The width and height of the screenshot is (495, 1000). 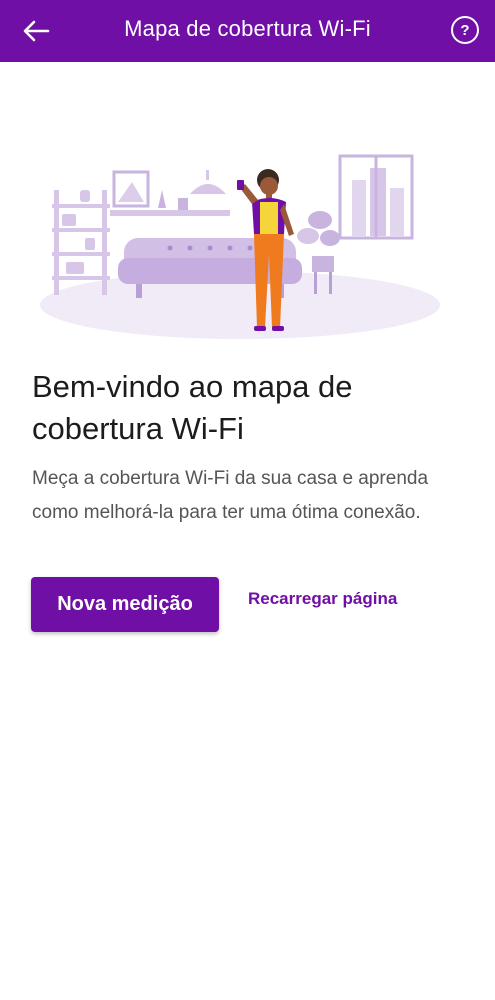 What do you see at coordinates (247, 28) in the screenshot?
I see `page-title: Mapa de cobertura Wi-Fi` at bounding box center [247, 28].